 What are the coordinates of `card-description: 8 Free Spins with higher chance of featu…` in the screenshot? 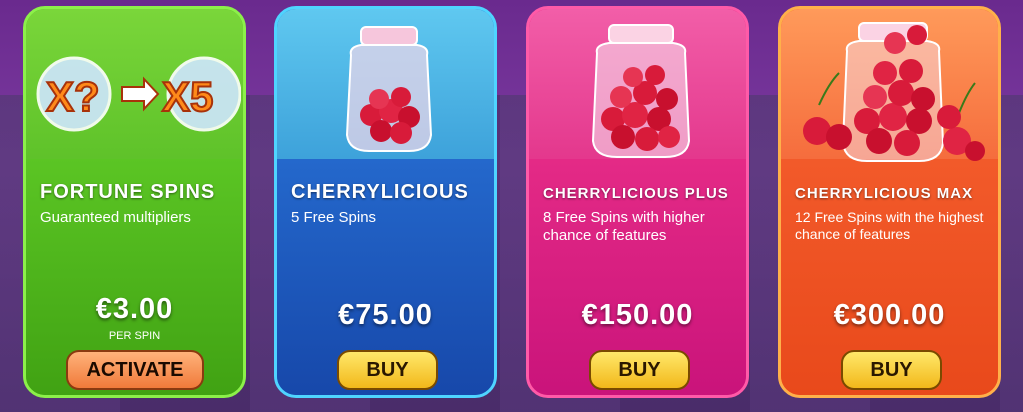 It's located at (624, 226).